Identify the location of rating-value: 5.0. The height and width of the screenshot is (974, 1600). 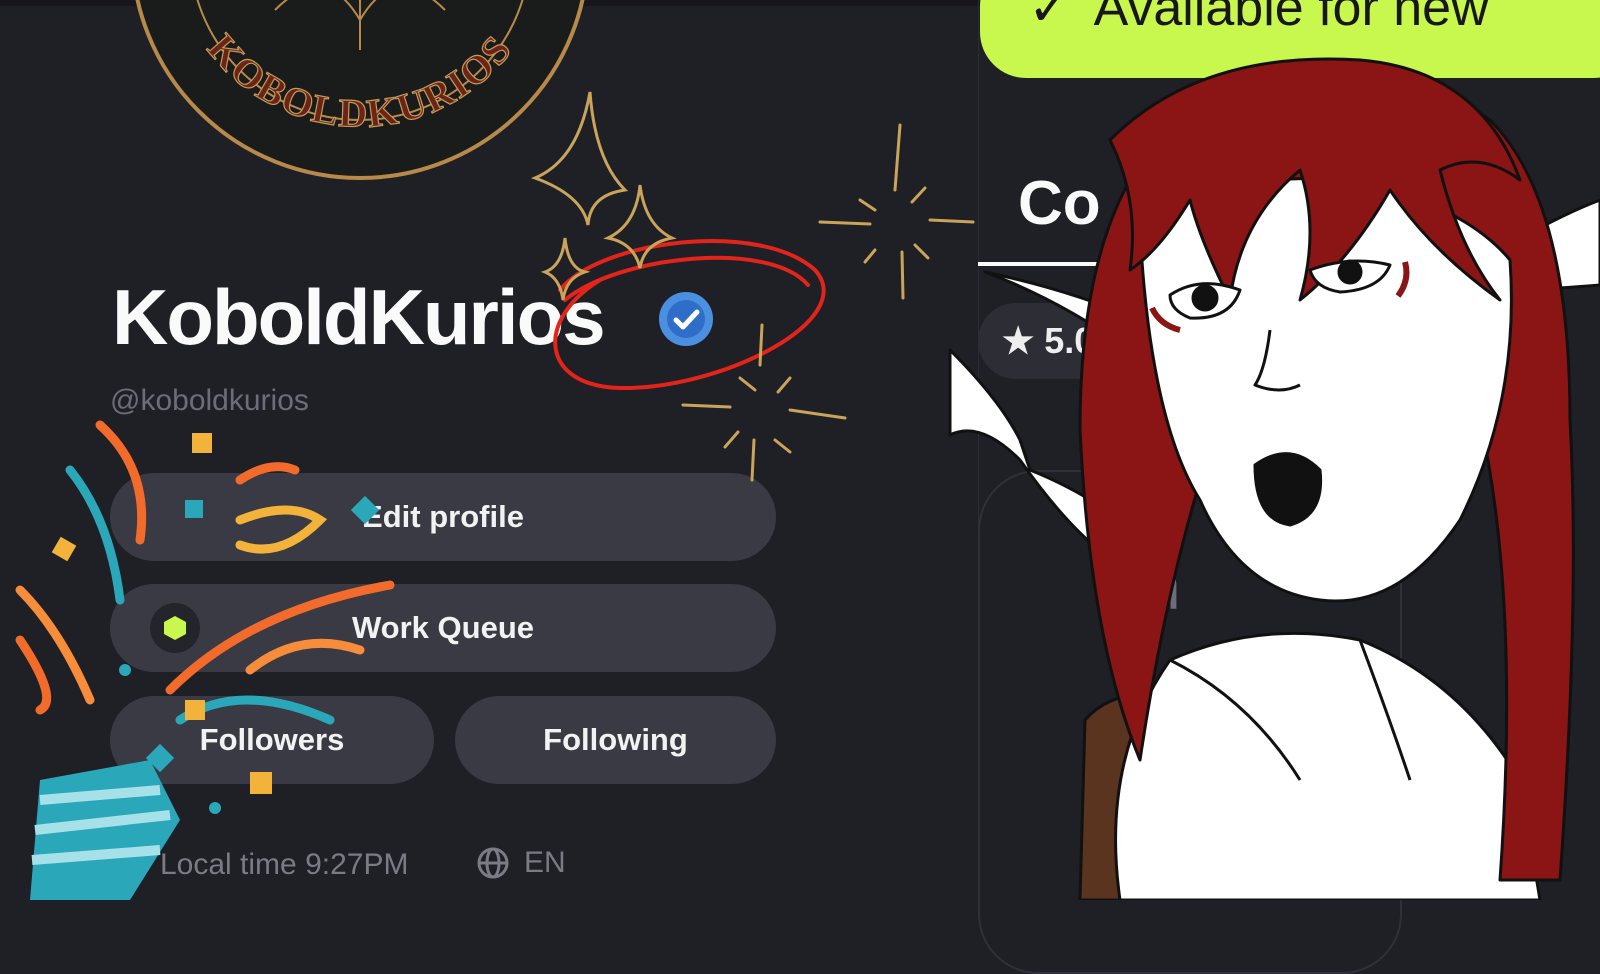
(1069, 340).